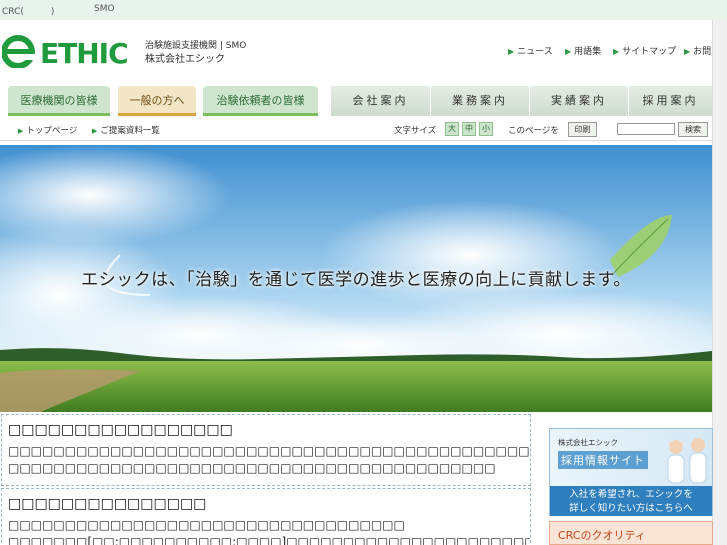 The height and width of the screenshot is (545, 727). Describe the element at coordinates (486, 129) in the screenshot. I see `font-size-small-button: 小` at that location.